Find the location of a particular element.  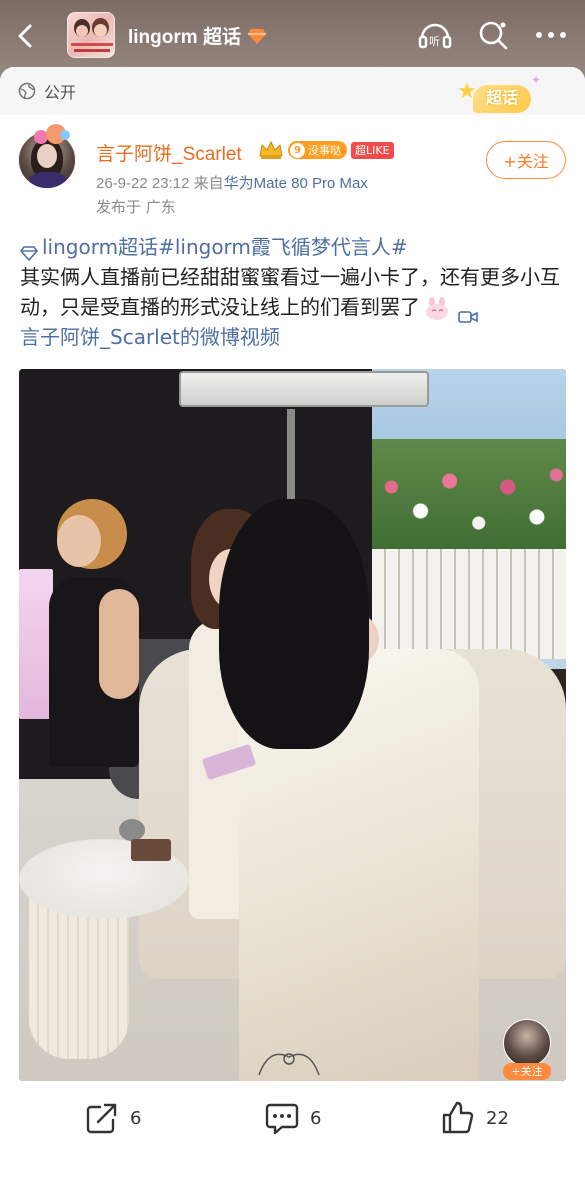

follow-button: +关注 is located at coordinates (526, 160).